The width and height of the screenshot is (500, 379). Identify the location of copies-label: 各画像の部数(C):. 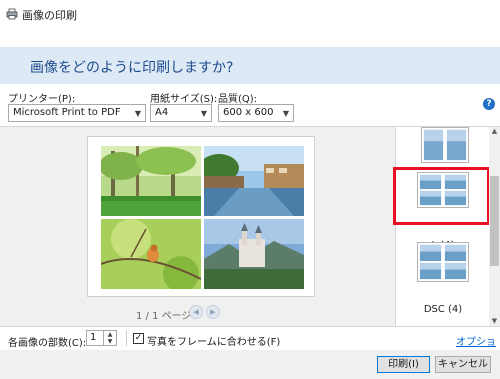
(47, 343).